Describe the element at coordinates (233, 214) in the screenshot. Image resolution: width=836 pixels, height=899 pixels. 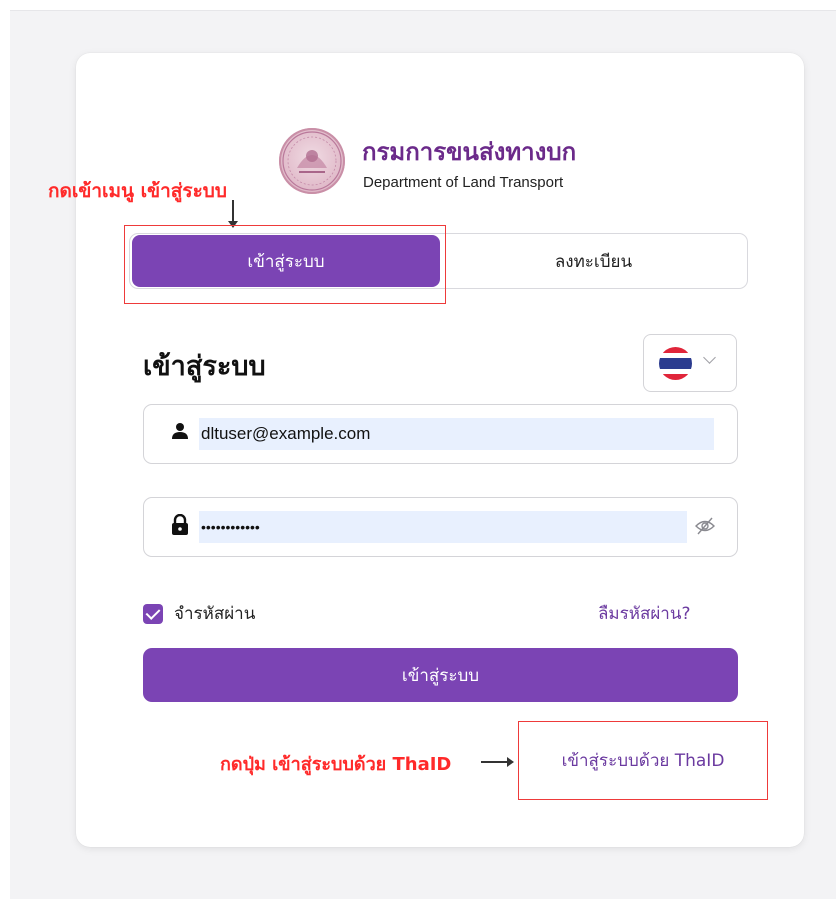
I see `annotation-arrow-down-icon` at that location.